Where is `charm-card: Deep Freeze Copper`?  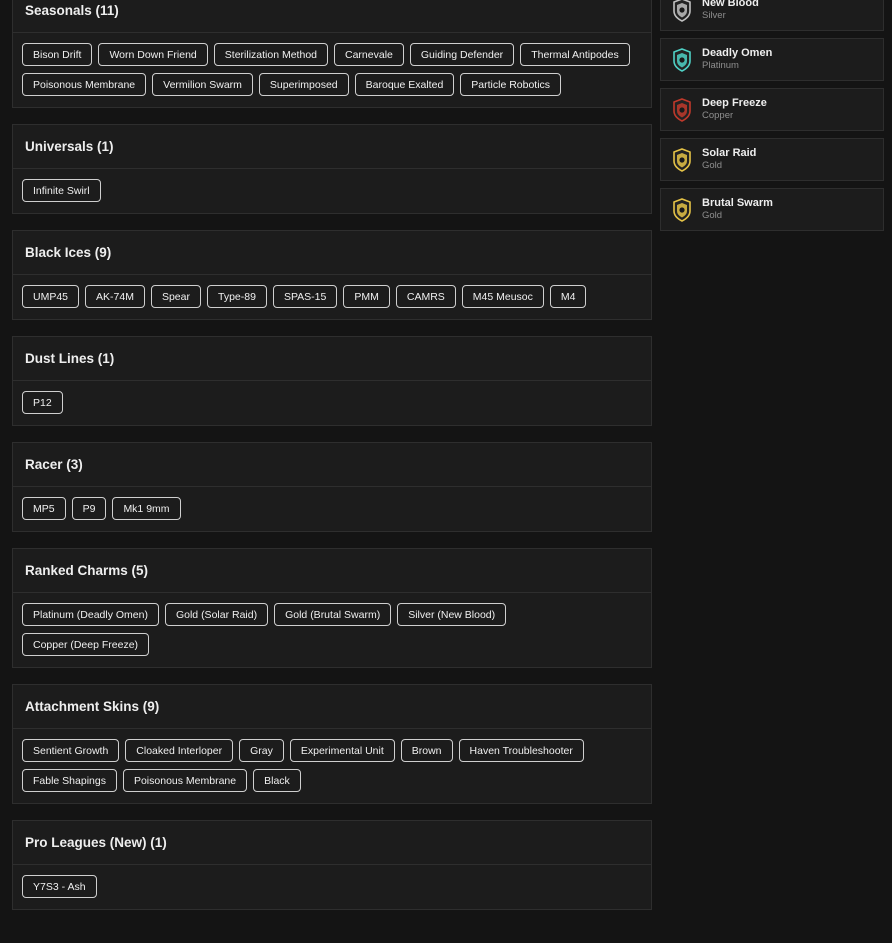 charm-card: Deep Freeze Copper is located at coordinates (772, 109).